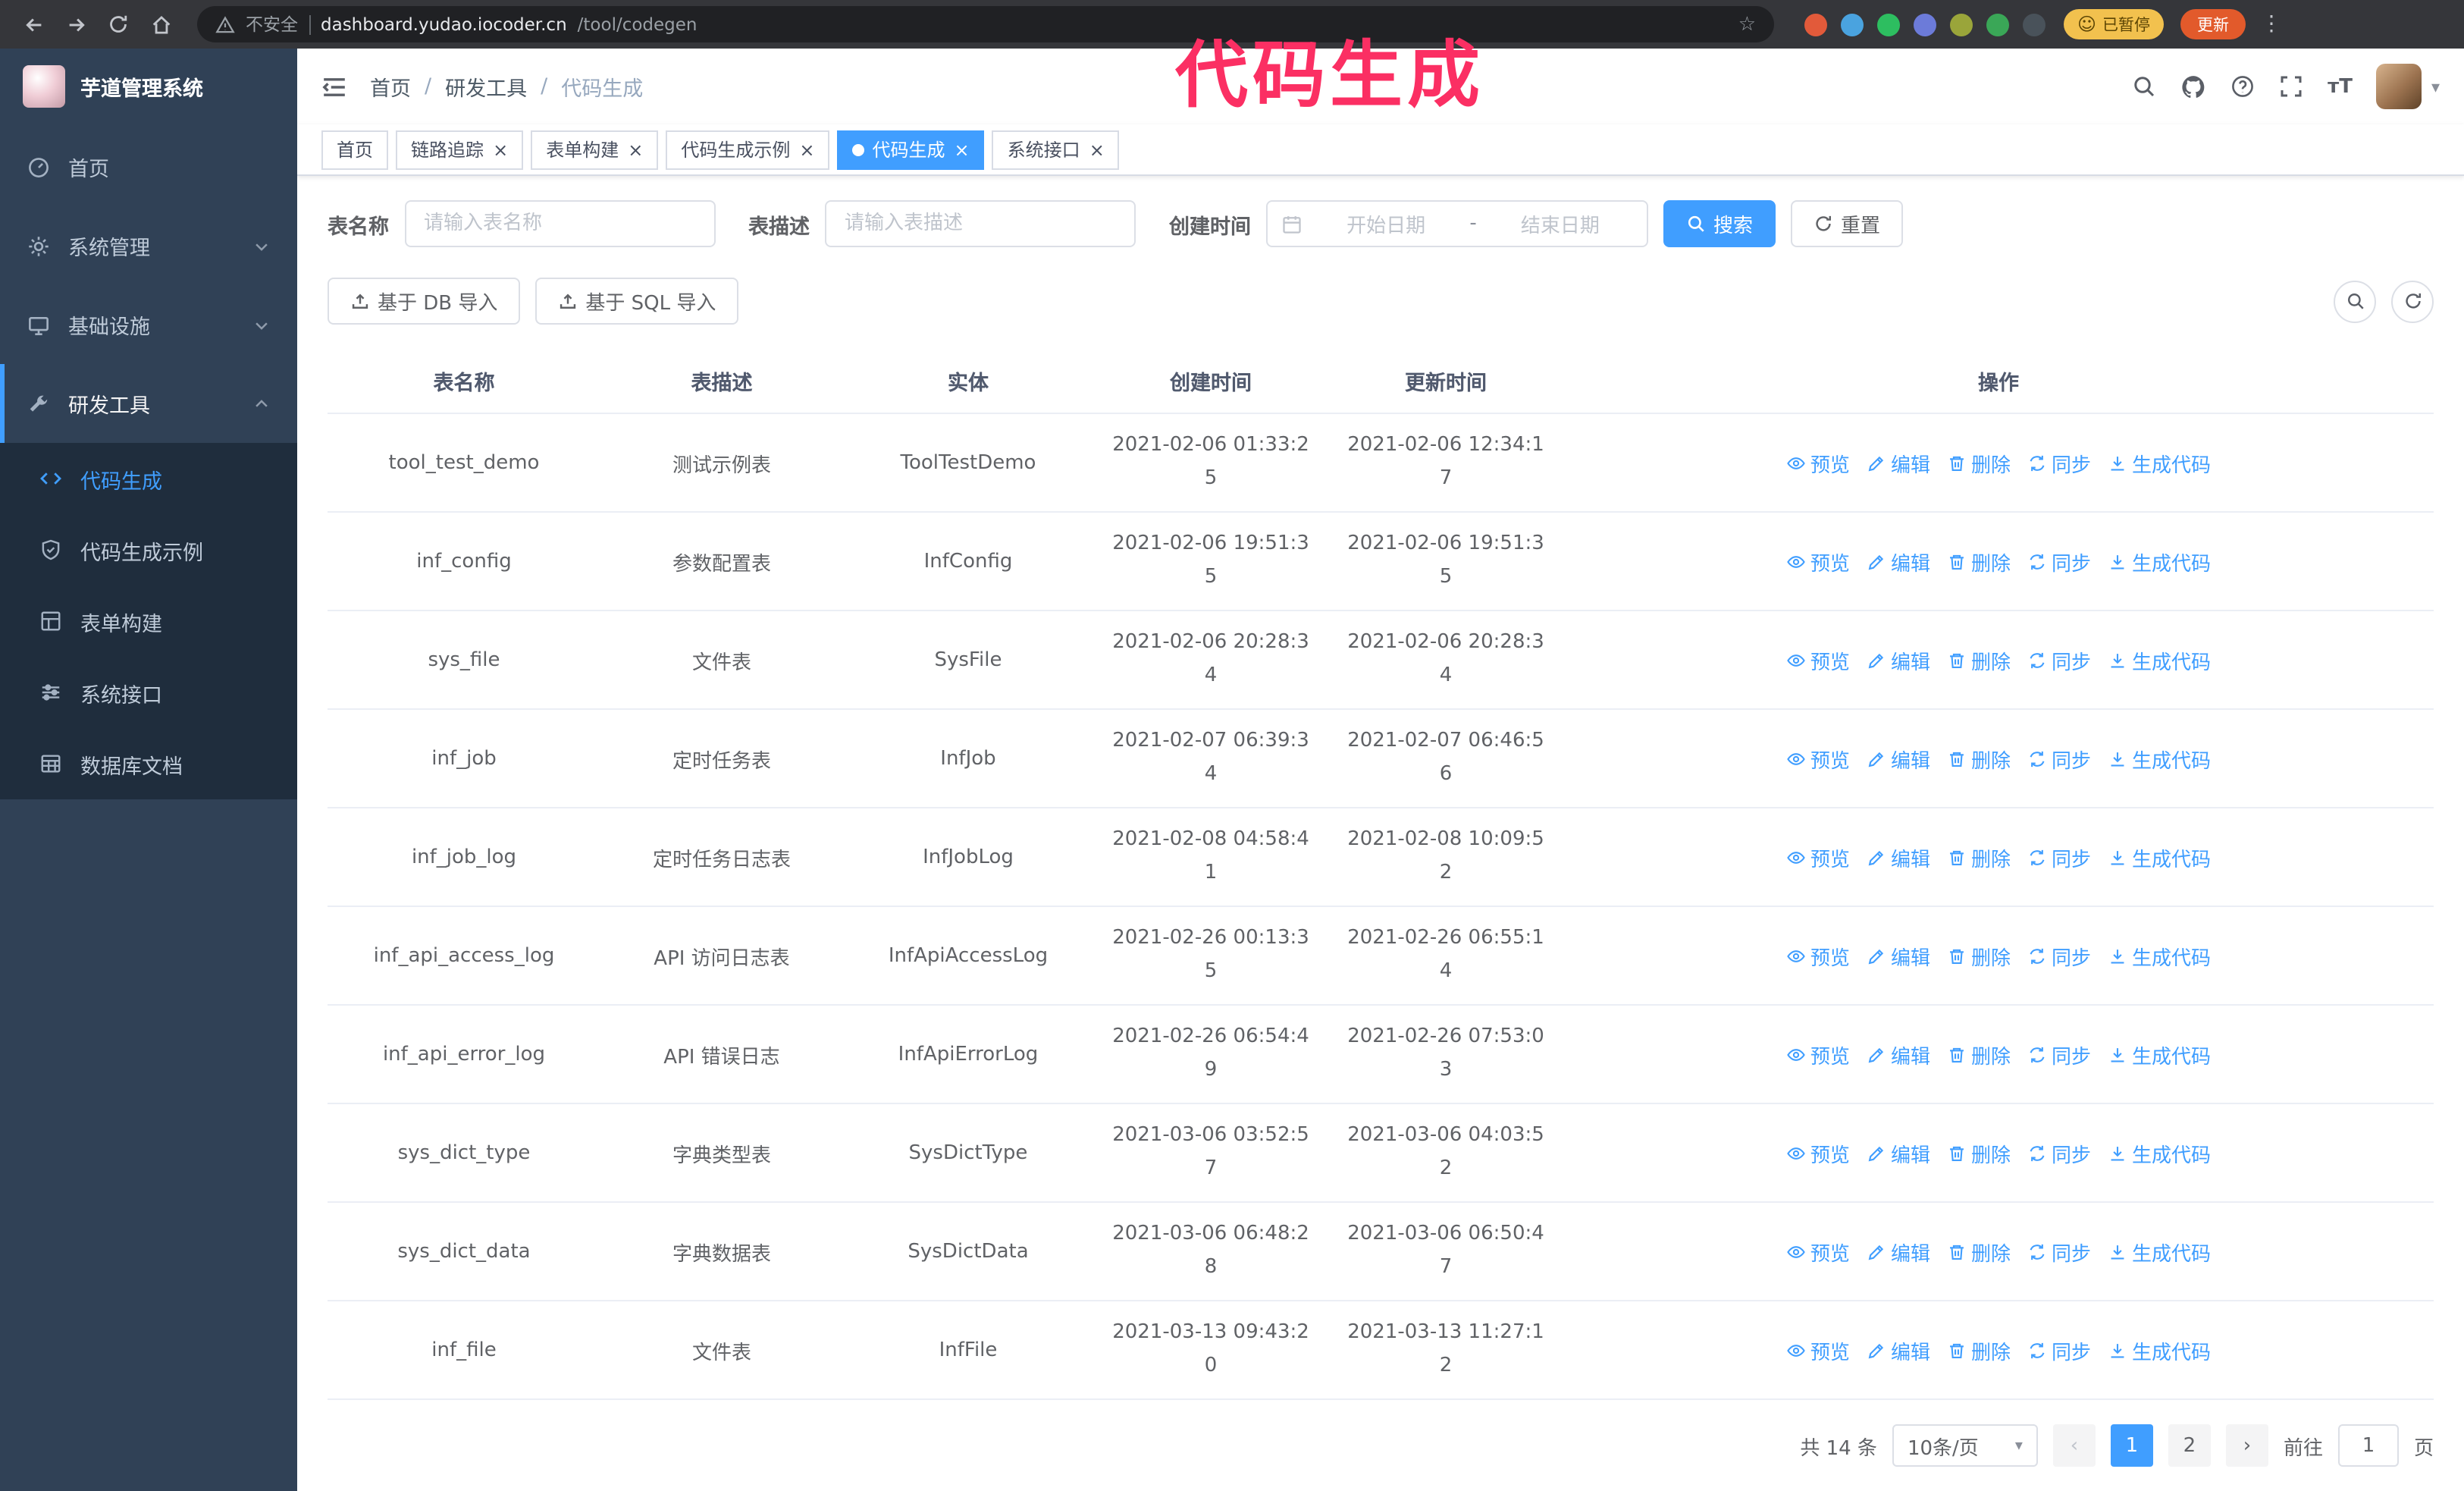 The image size is (2464, 1491). What do you see at coordinates (148, 86) in the screenshot?
I see `sidebar-logo: 芋道管理系统` at bounding box center [148, 86].